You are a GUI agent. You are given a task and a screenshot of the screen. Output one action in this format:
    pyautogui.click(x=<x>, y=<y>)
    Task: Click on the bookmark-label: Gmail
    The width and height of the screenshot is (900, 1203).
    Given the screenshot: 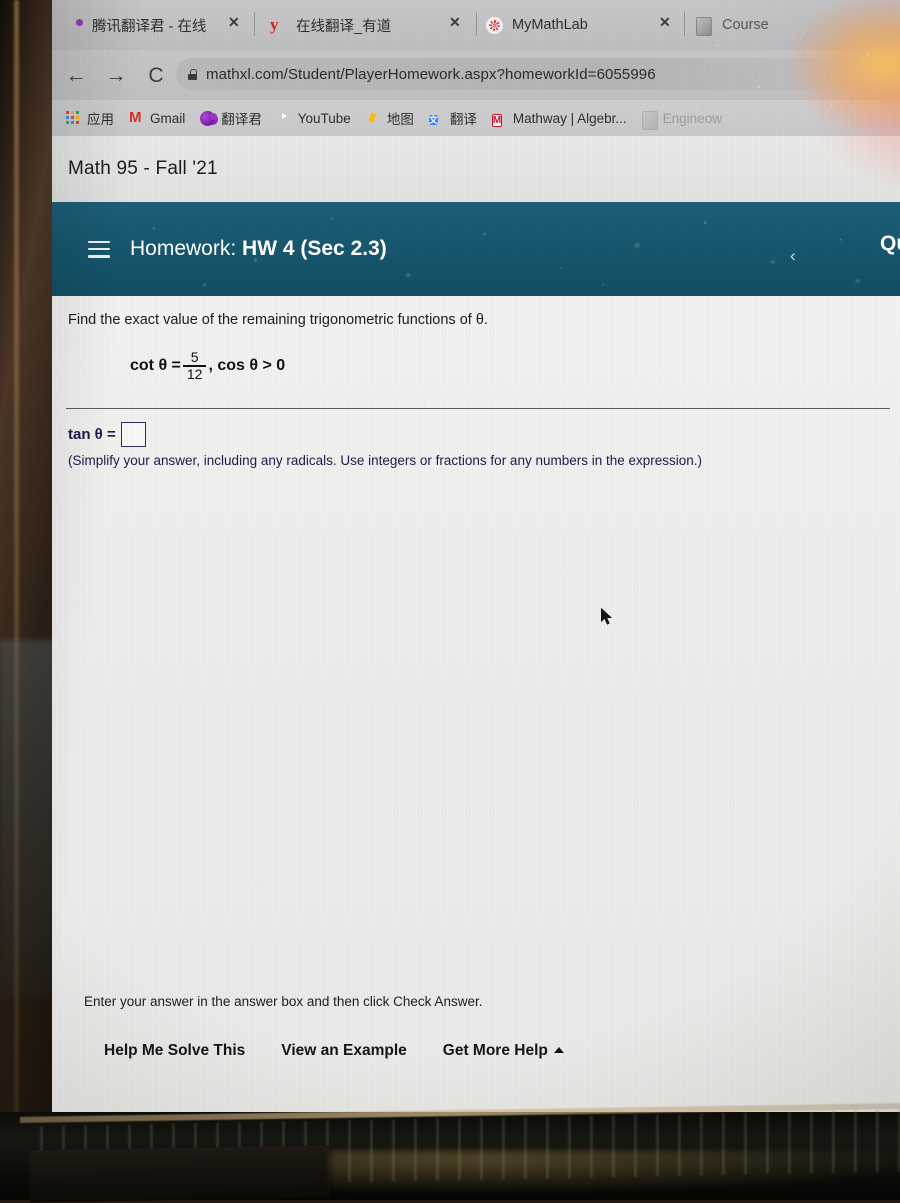 What is the action you would take?
    pyautogui.click(x=168, y=118)
    